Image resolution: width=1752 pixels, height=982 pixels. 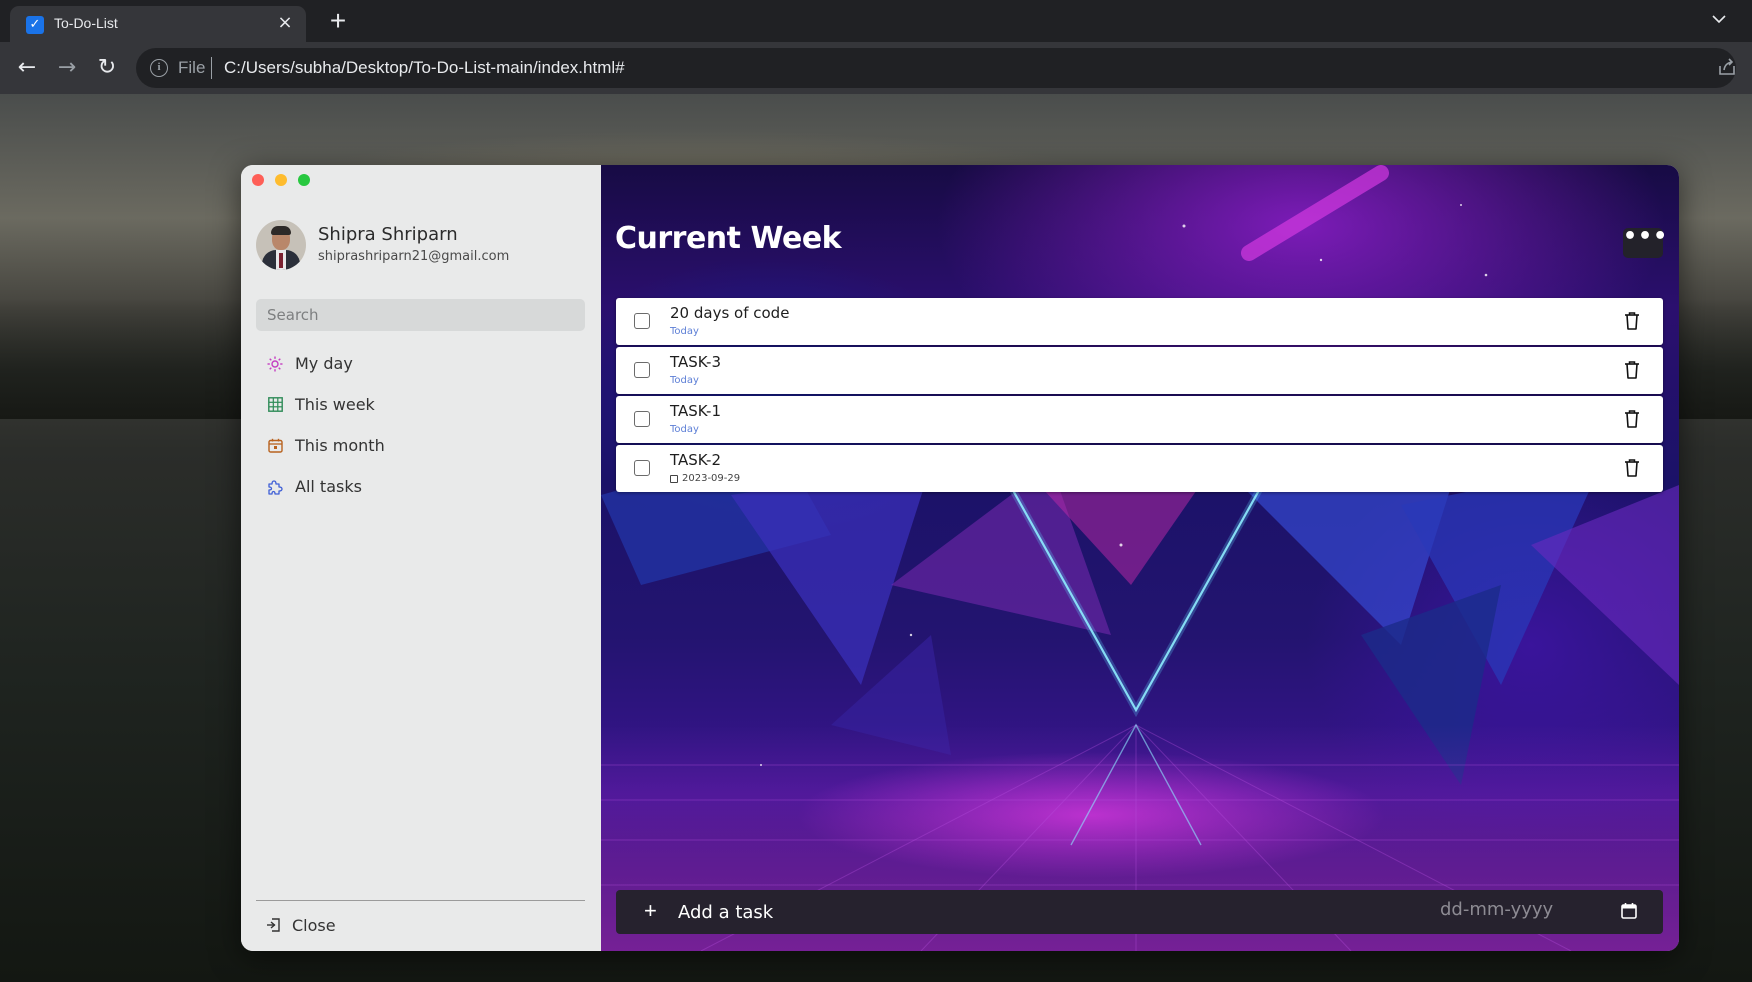 I want to click on calendar-picker-icon, so click(x=1629, y=911).